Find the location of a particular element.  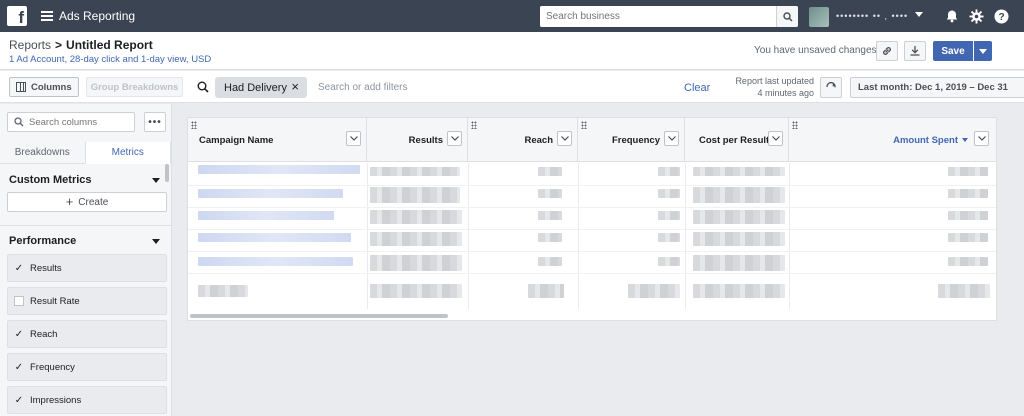

metric-item-frequency: ✓ Frequency is located at coordinates (87, 367).